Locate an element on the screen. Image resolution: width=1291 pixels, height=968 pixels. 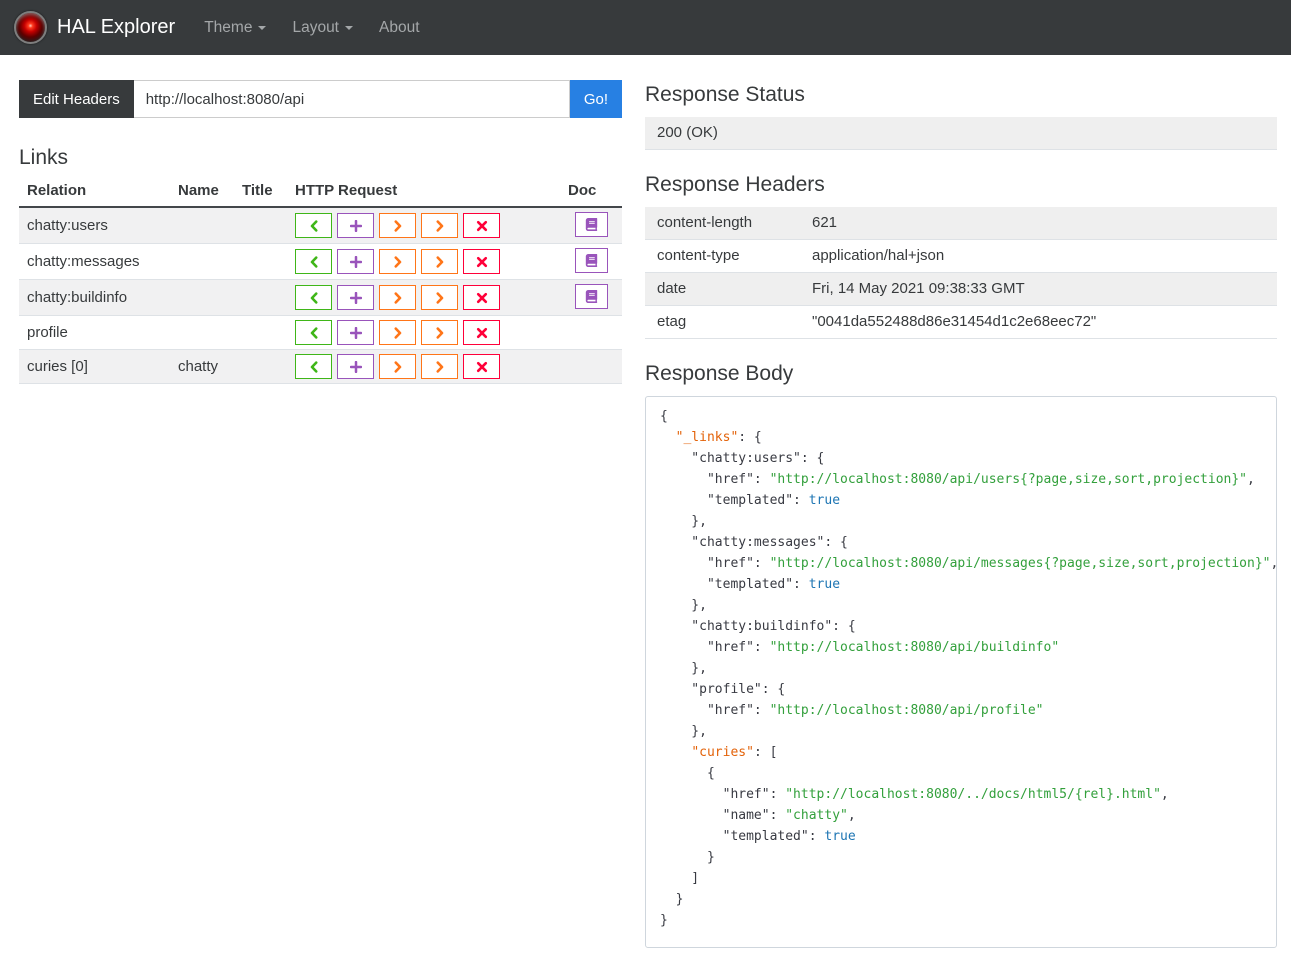
hal-9000-logo-icon is located at coordinates (30, 27).